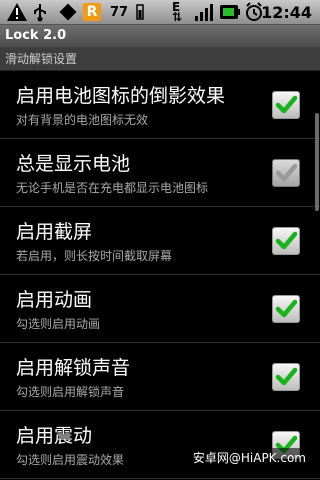  Describe the element at coordinates (54, 232) in the screenshot. I see `pref-title: 启用截屏` at that location.